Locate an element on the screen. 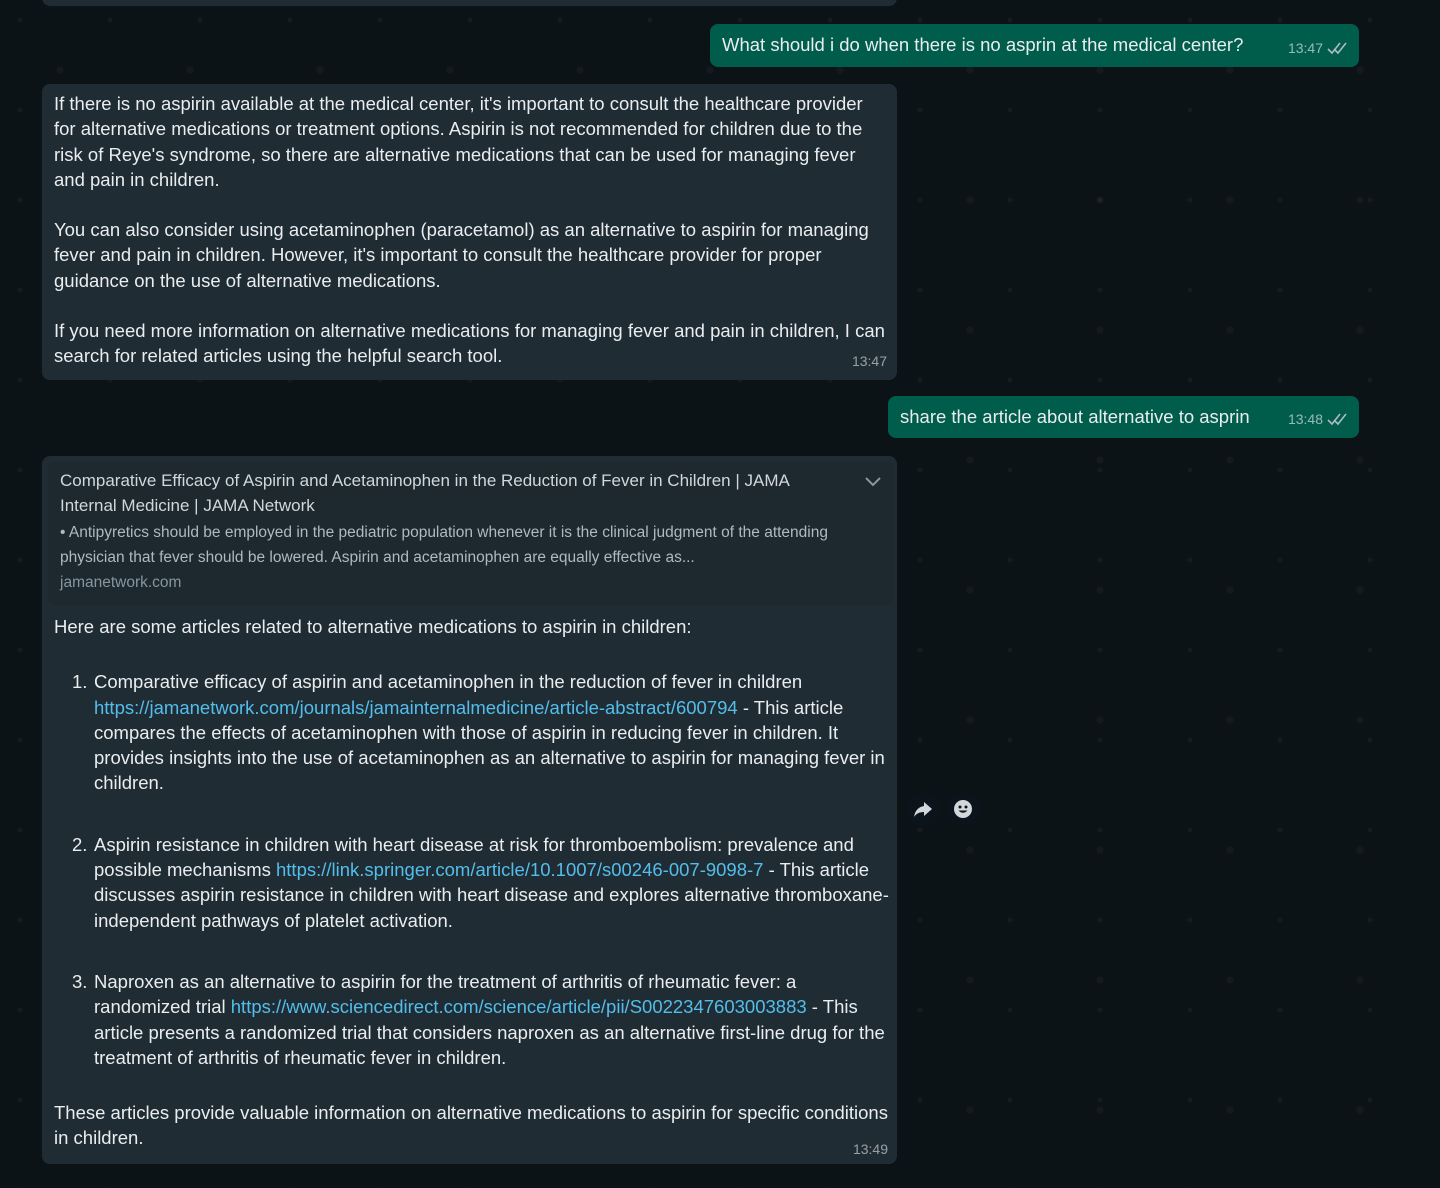 The height and width of the screenshot is (1188, 1440). chevron-down-icon is located at coordinates (873, 481).